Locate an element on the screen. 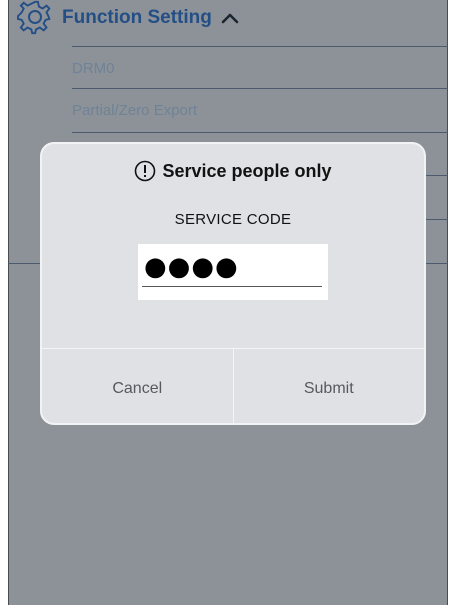 This screenshot has height=605, width=455. chevron-up-icon is located at coordinates (231, 18).